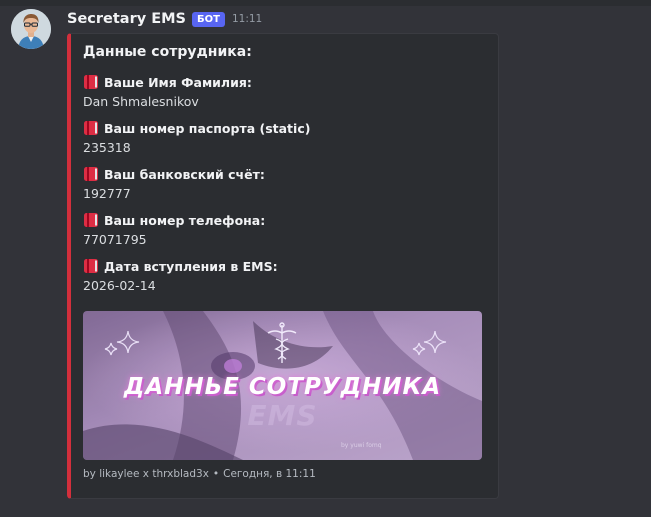 The width and height of the screenshot is (651, 517). What do you see at coordinates (167, 52) in the screenshot?
I see `embed-title: Данные сотрудника:` at bounding box center [167, 52].